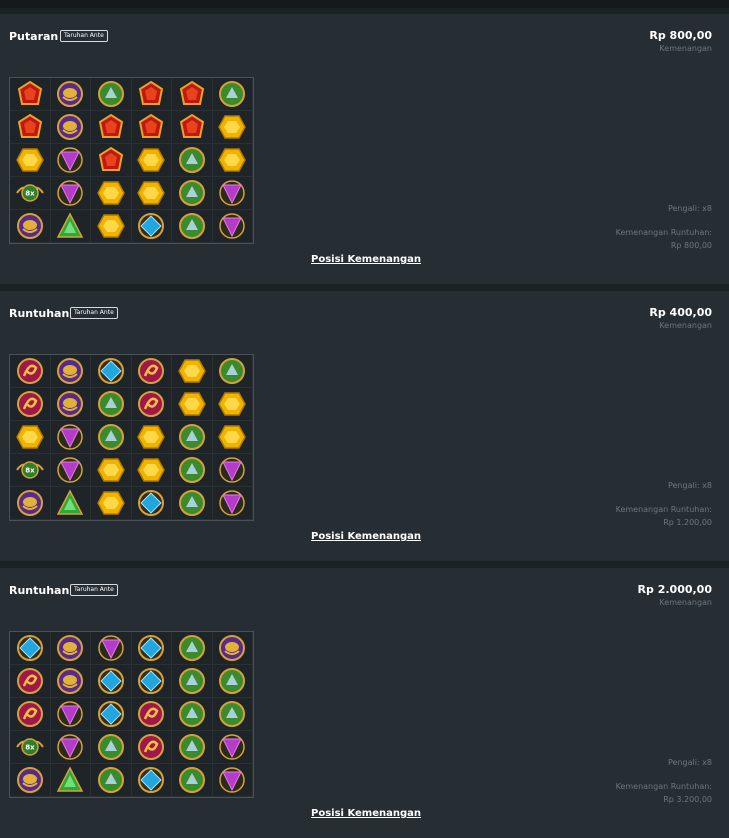 The height and width of the screenshot is (838, 729). I want to click on win-amount: Rp 2.000,00, so click(674, 589).